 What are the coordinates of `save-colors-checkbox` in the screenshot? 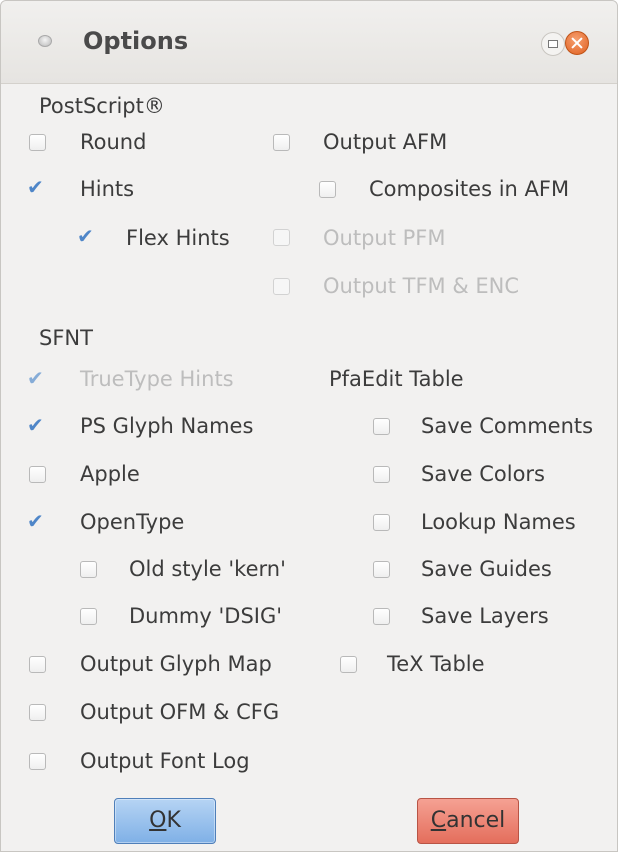 It's located at (381, 474).